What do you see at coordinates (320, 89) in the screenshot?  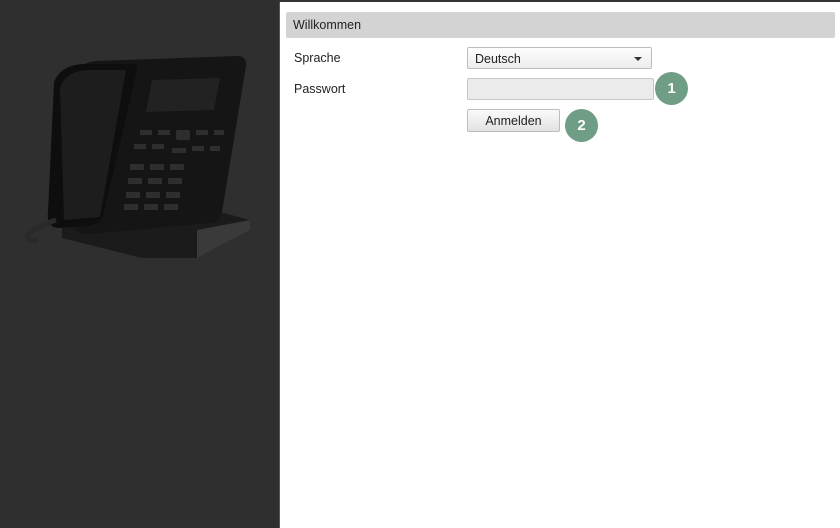 I see `password-label: Passwort` at bounding box center [320, 89].